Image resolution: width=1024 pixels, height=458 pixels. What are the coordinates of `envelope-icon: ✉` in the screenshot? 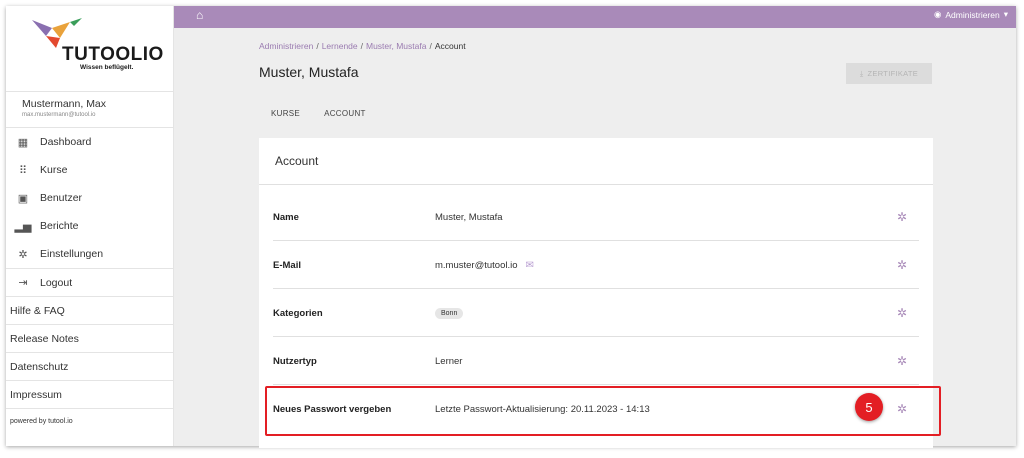 It's located at (530, 265).